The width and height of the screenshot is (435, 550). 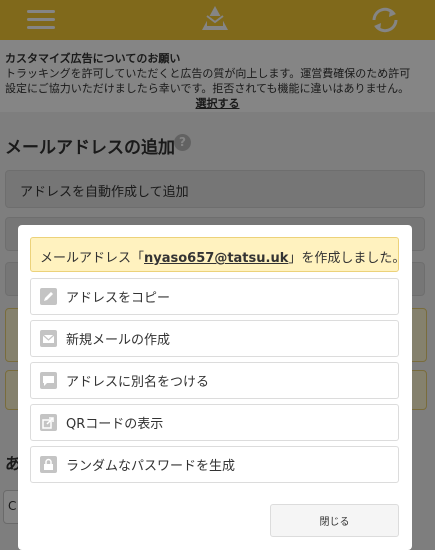 What do you see at coordinates (48, 422) in the screenshot?
I see `share-icon` at bounding box center [48, 422].